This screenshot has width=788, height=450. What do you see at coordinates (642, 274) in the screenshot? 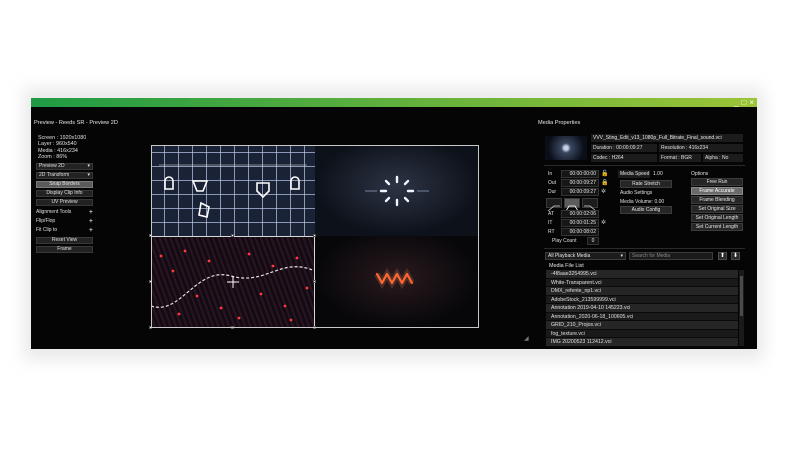
I see `list-item: -4f8aae3254995.vci` at bounding box center [642, 274].